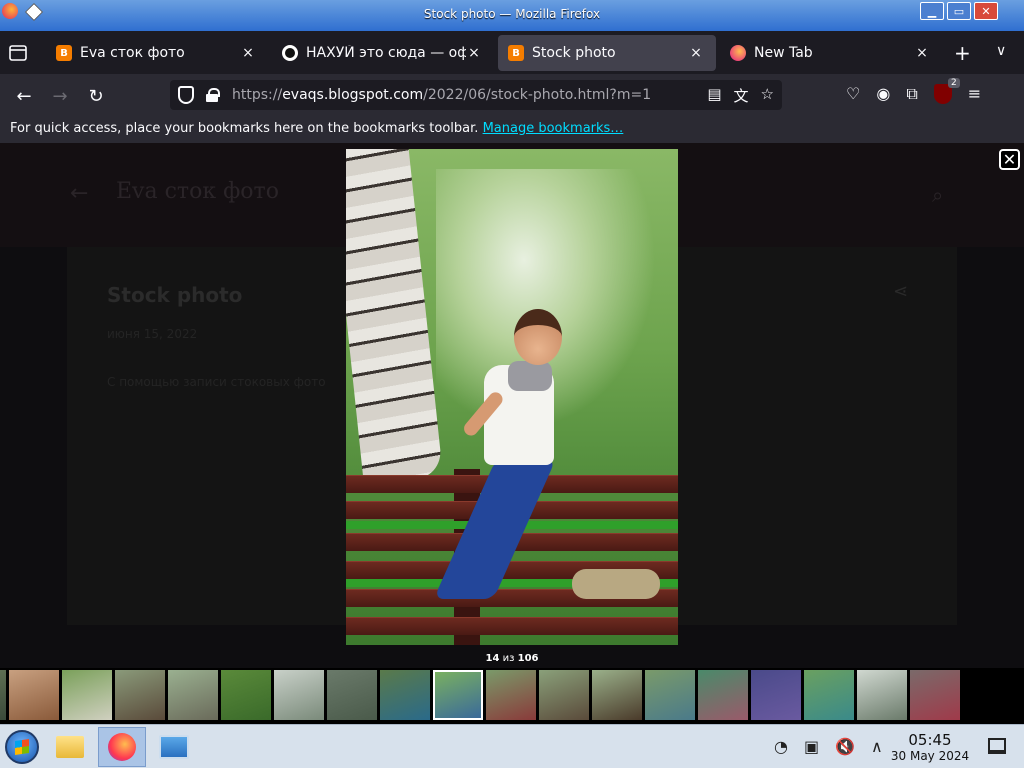 The width and height of the screenshot is (1024, 768). I want to click on folder-icon, so click(70, 747).